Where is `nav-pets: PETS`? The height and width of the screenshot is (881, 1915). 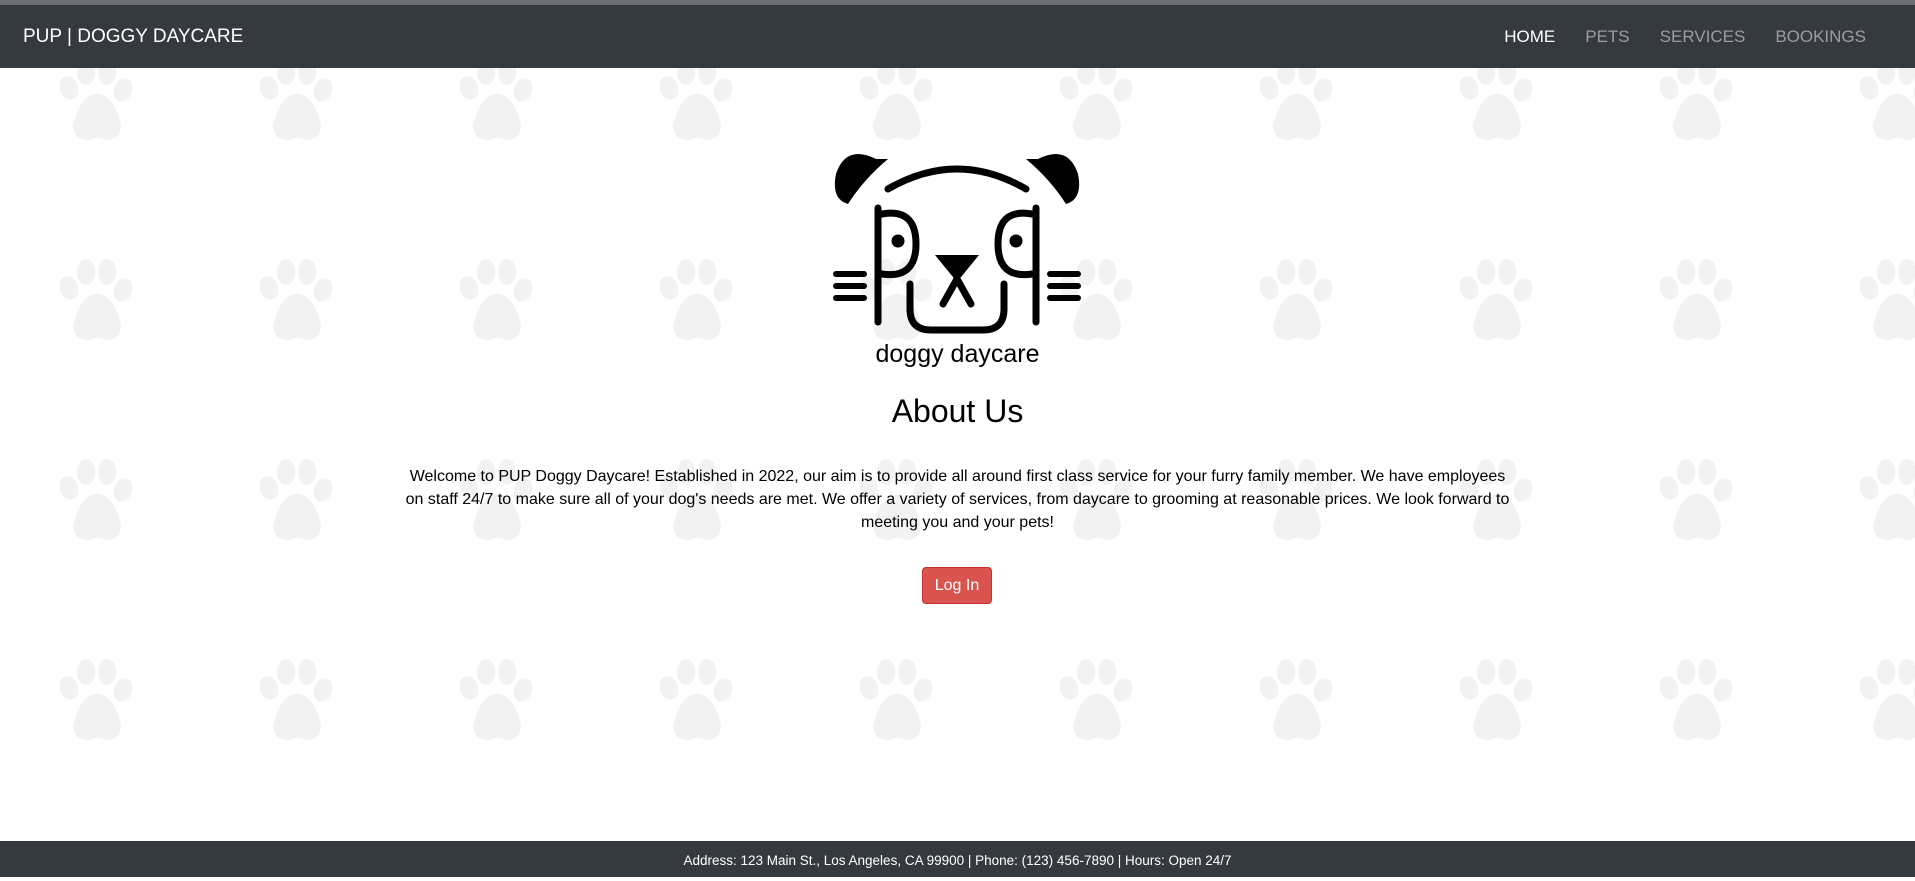
nav-pets: PETS is located at coordinates (1607, 36).